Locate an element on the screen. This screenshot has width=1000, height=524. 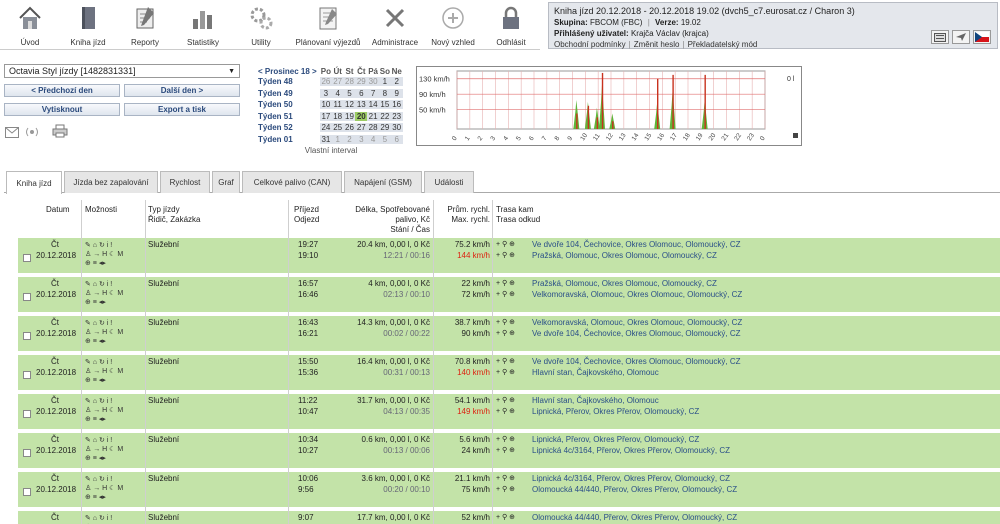
calendar-day: 14 is located at coordinates (373, 105).